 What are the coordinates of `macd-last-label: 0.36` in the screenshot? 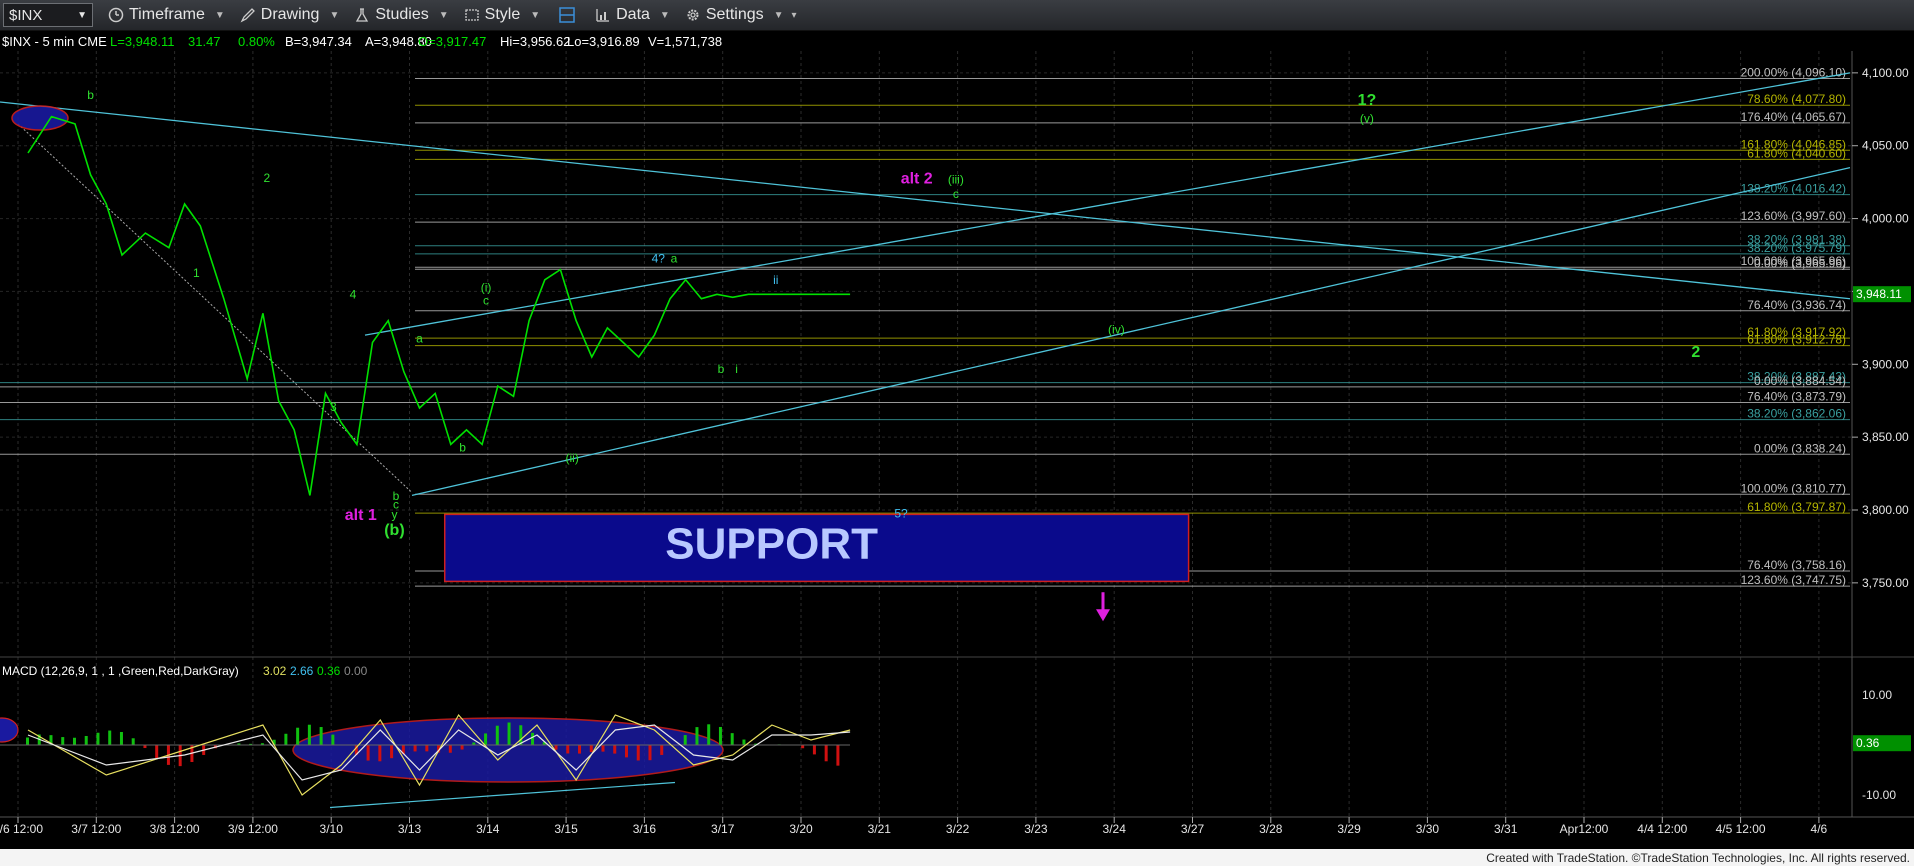 It's located at (1868, 743).